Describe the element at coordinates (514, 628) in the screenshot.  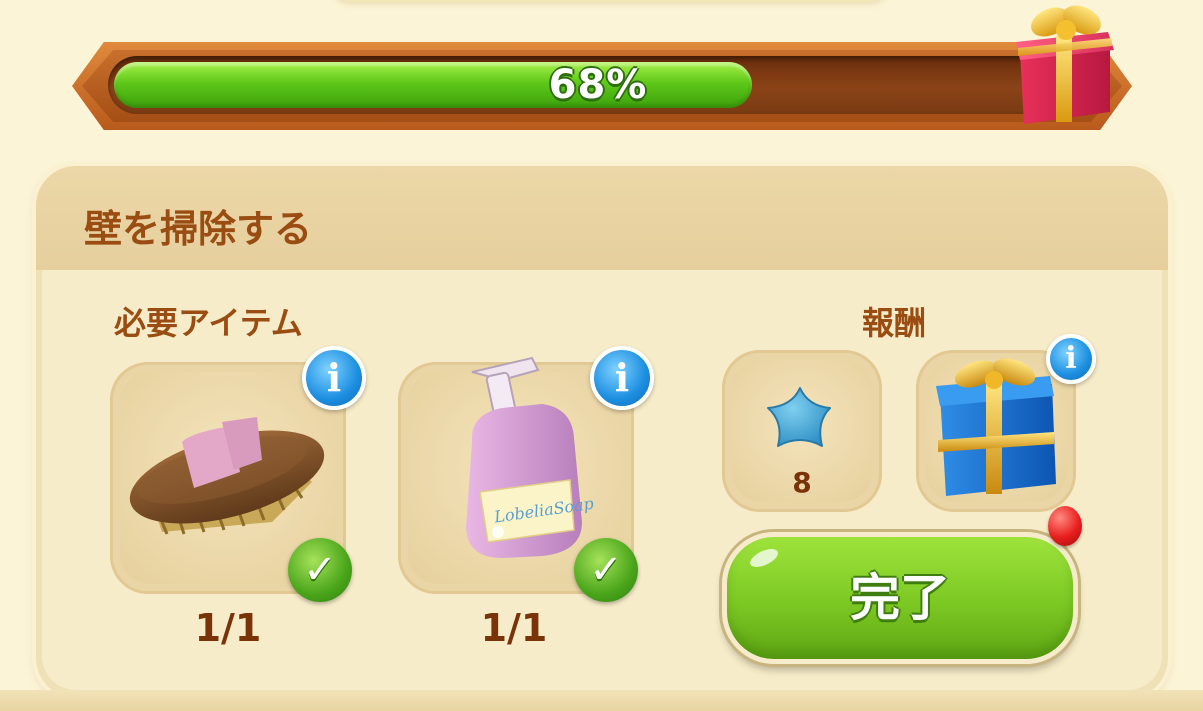
I see `soap-count: 1/1` at that location.